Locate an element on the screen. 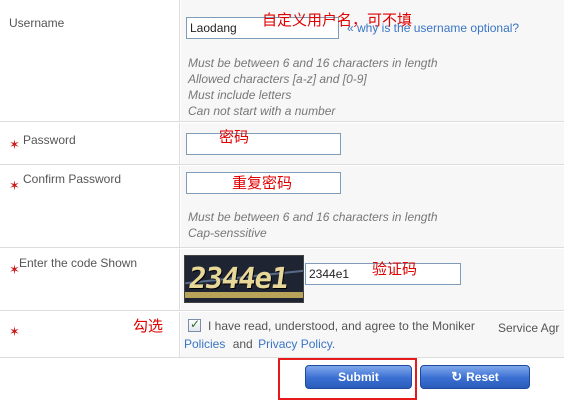 Image resolution: width=564 pixels, height=412 pixels. reset-button: ↻ Reset is located at coordinates (475, 377).